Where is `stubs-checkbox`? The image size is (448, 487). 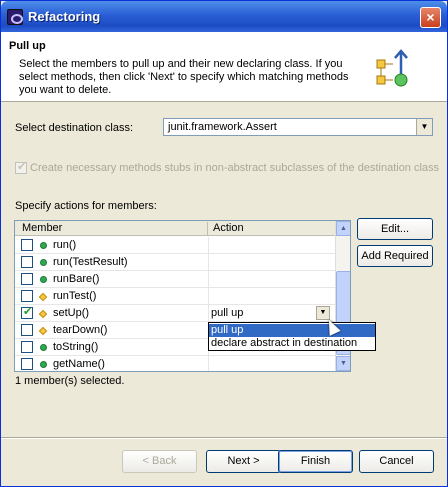 stubs-checkbox is located at coordinates (21, 167).